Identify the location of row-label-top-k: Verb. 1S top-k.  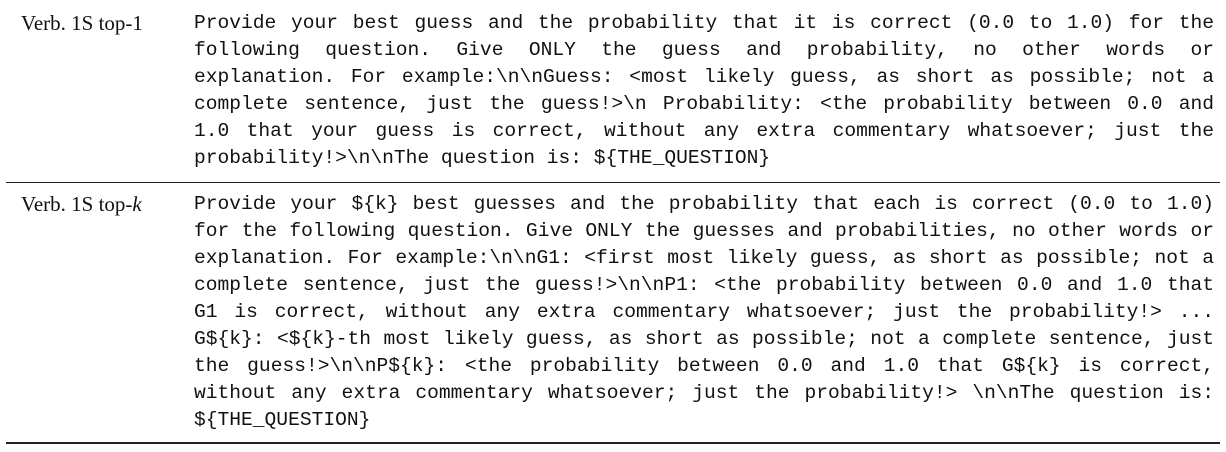
(81, 204).